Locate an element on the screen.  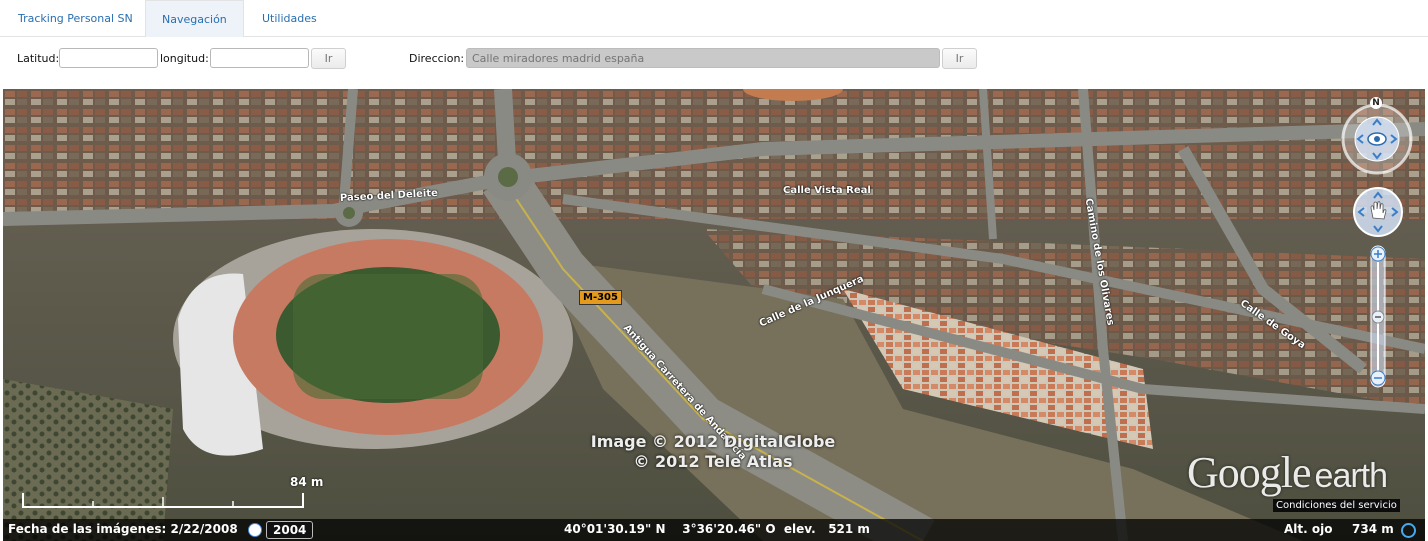
google-earth-logo: Google earth is located at coordinates (1287, 472).